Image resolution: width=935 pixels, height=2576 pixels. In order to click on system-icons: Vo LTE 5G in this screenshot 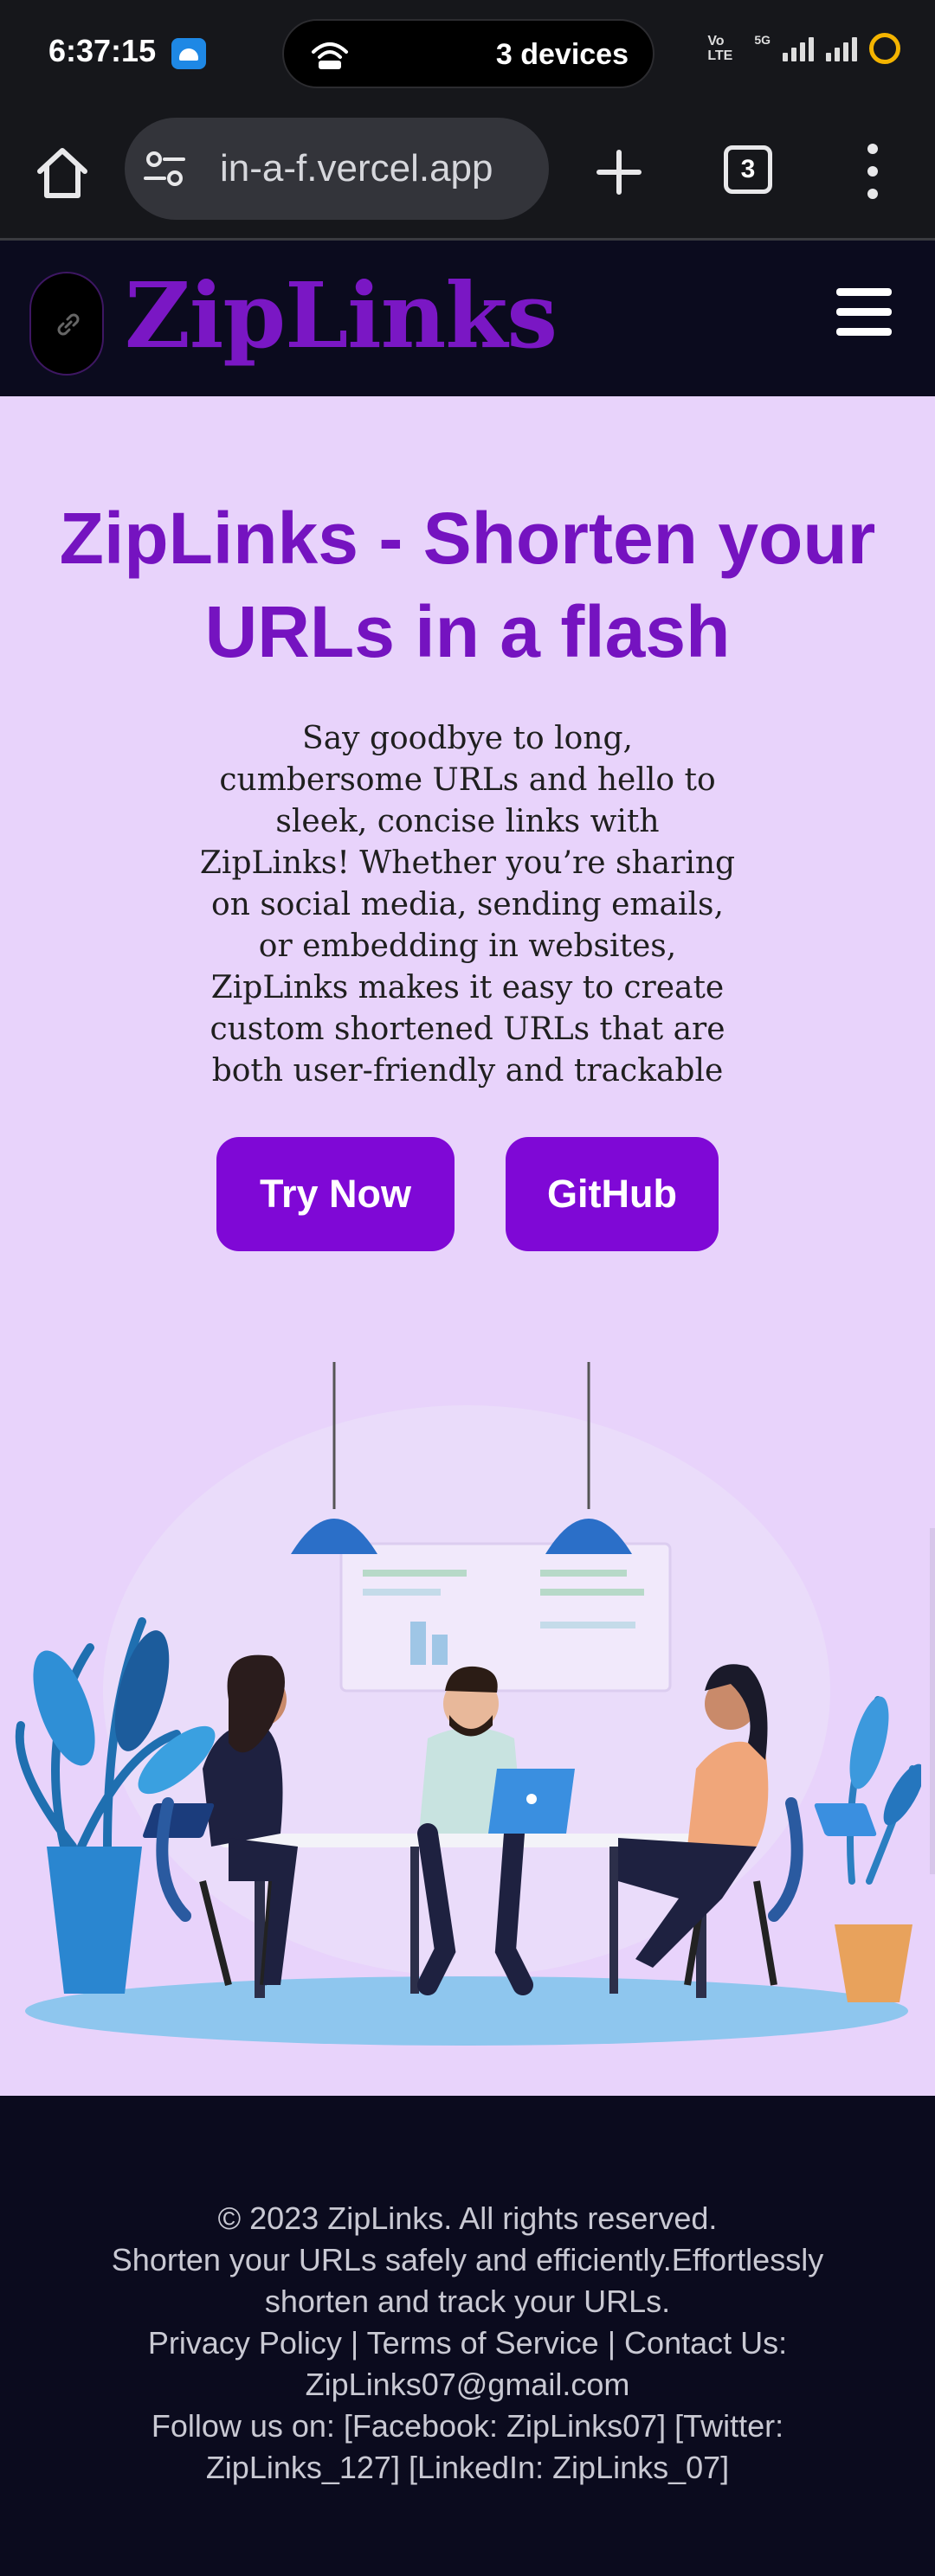, I will do `click(803, 49)`.